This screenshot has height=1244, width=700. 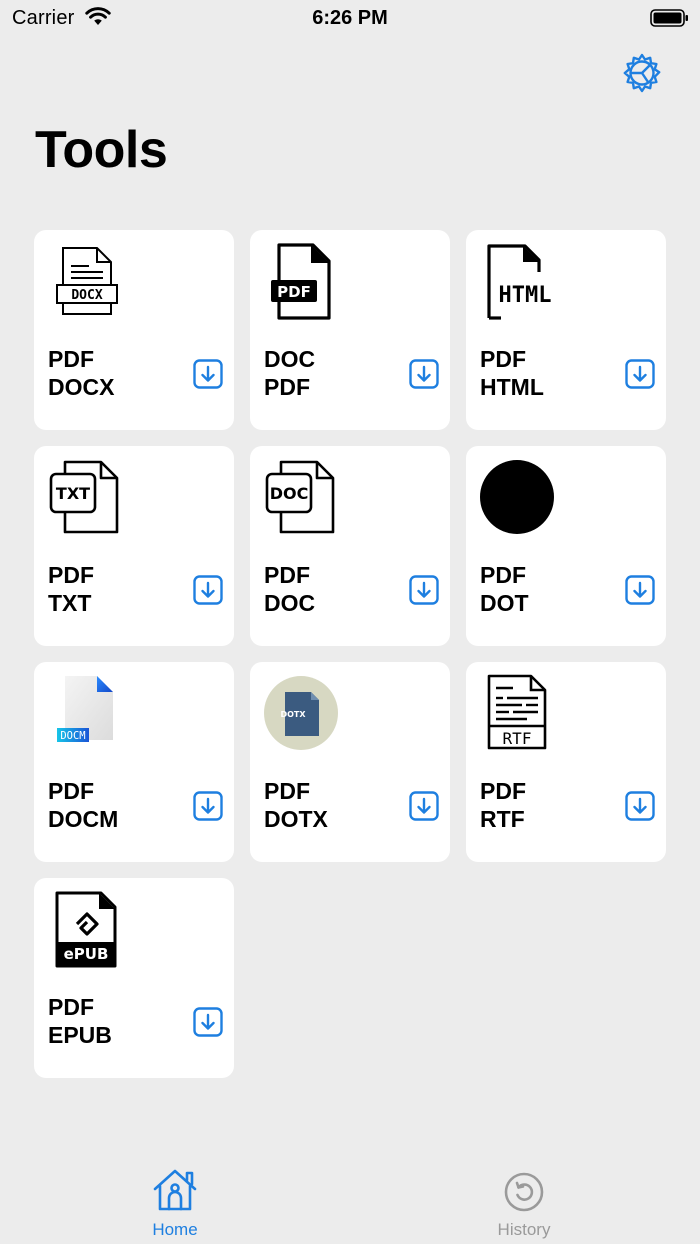 I want to click on tool-card-pdf-dot: PDF DOT, so click(x=566, y=546).